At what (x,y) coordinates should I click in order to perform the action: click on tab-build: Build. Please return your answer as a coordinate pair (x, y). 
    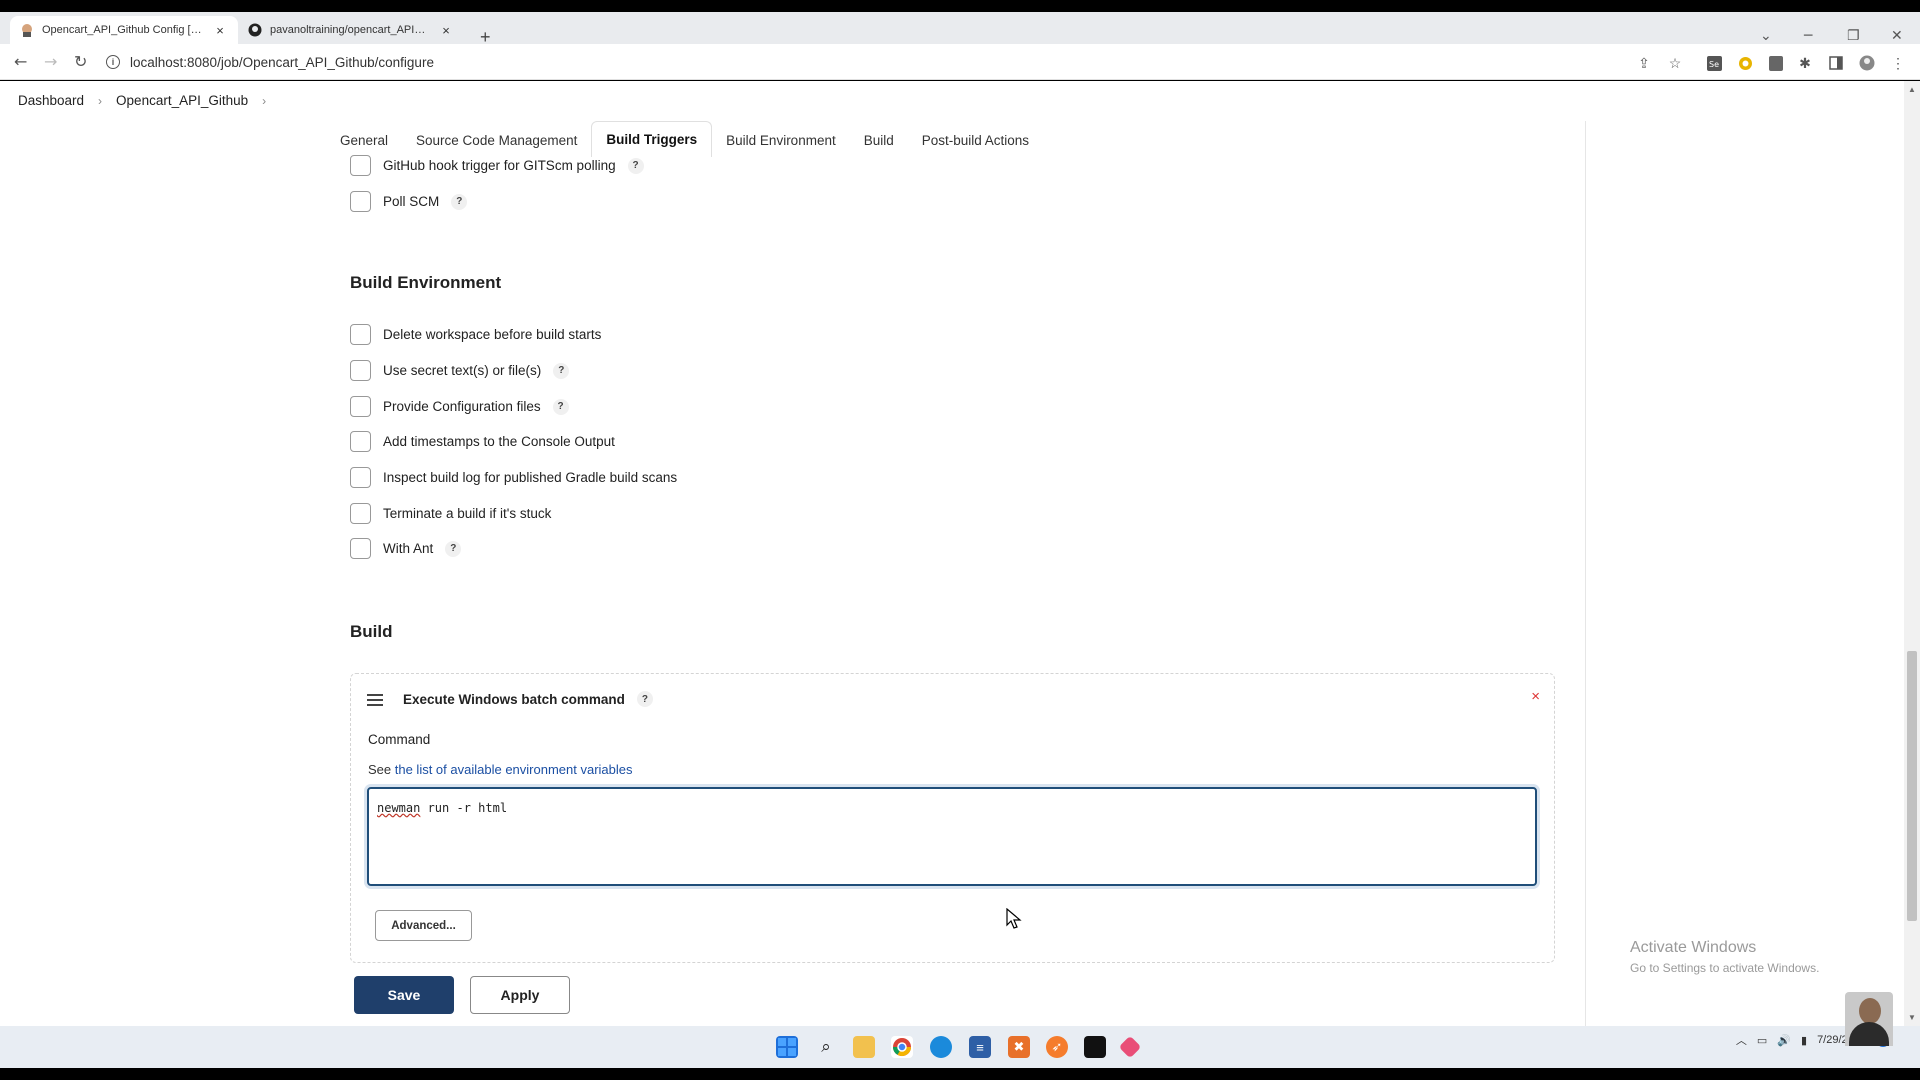
    Looking at the image, I should click on (879, 140).